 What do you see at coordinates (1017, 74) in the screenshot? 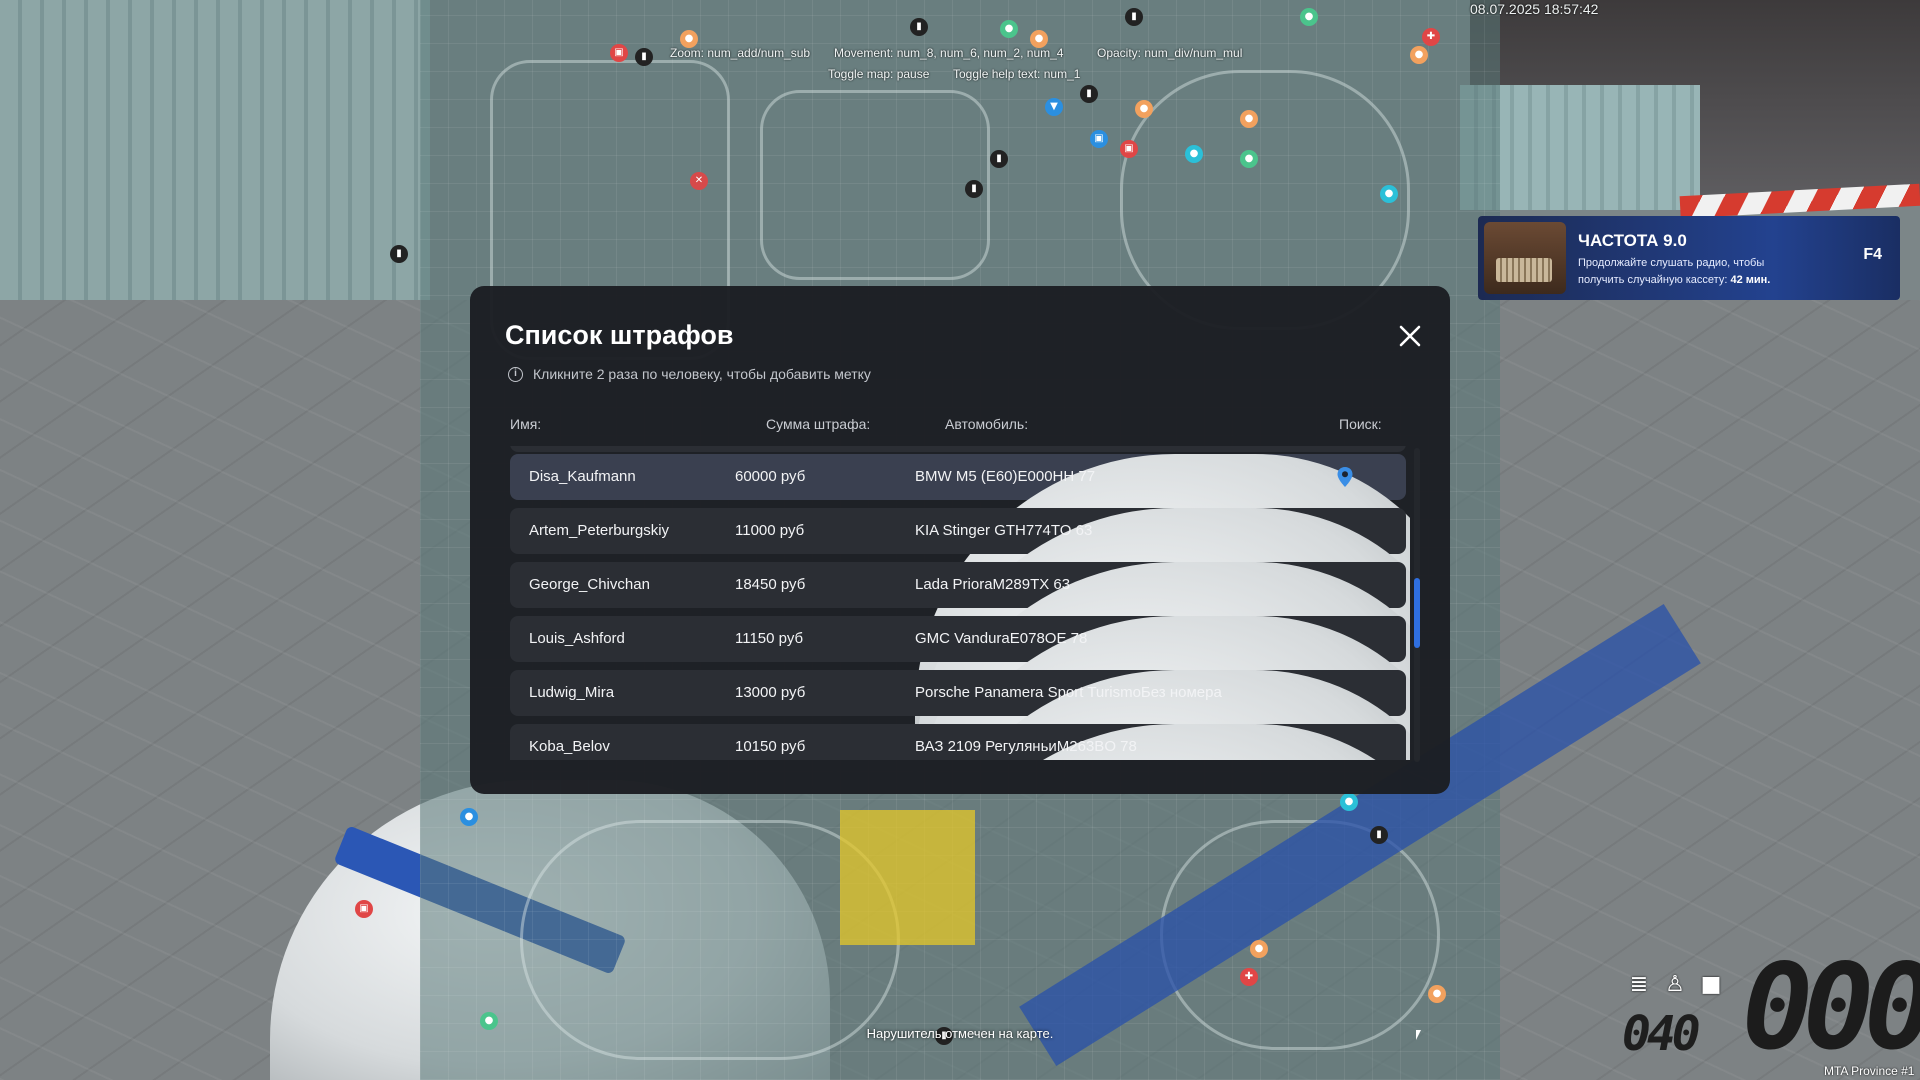
I see `map-help-toggle-help: Toggle help text: num_1` at bounding box center [1017, 74].